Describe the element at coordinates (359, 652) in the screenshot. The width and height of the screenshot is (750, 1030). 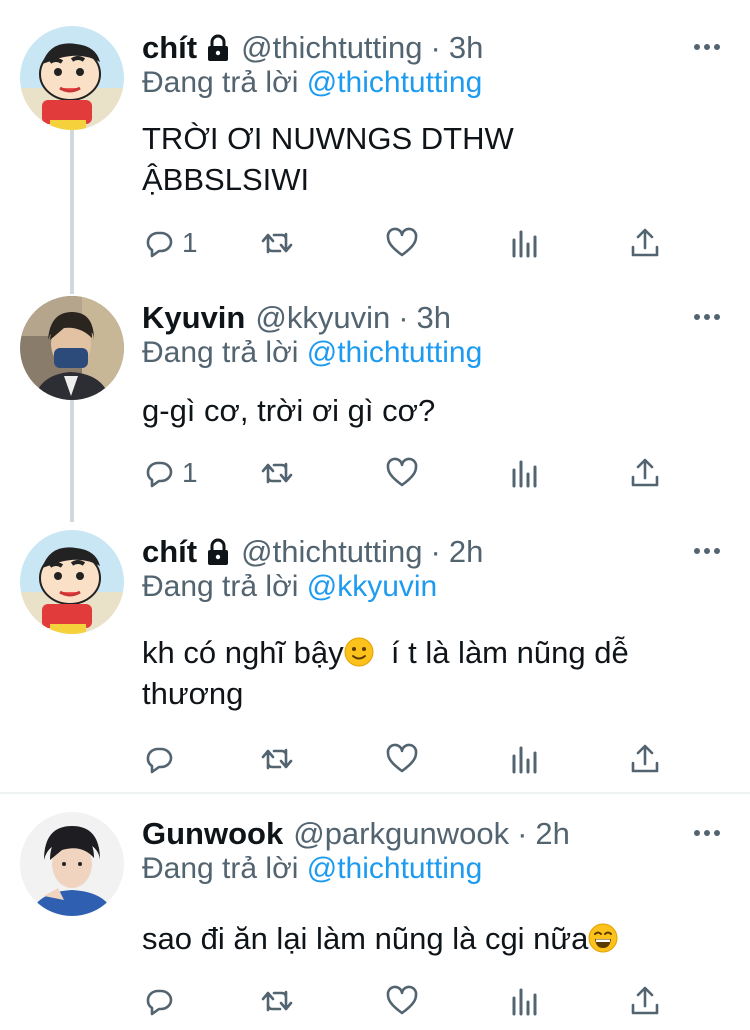
I see `slightly-smiling-face-icon` at that location.